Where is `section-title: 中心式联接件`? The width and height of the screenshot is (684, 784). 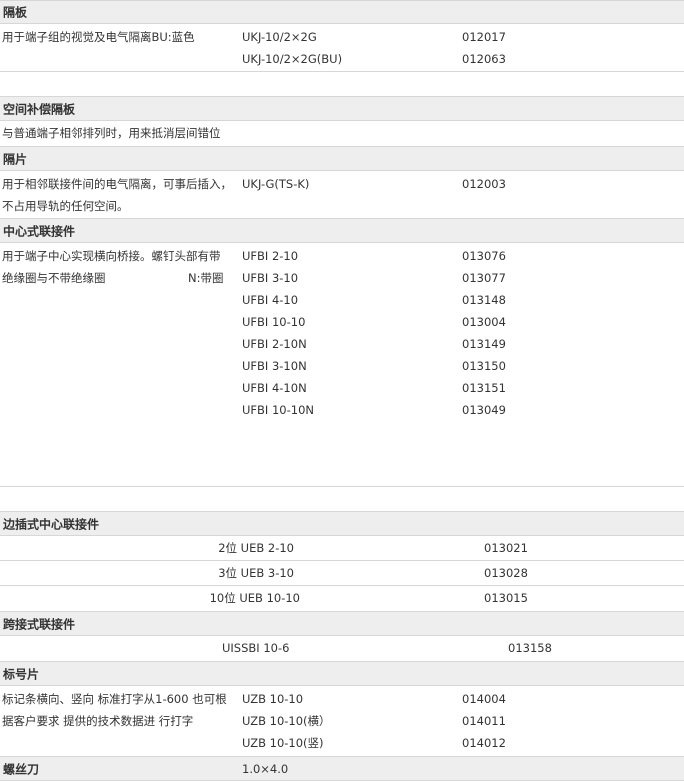
section-title: 中心式联接件 is located at coordinates (39, 231).